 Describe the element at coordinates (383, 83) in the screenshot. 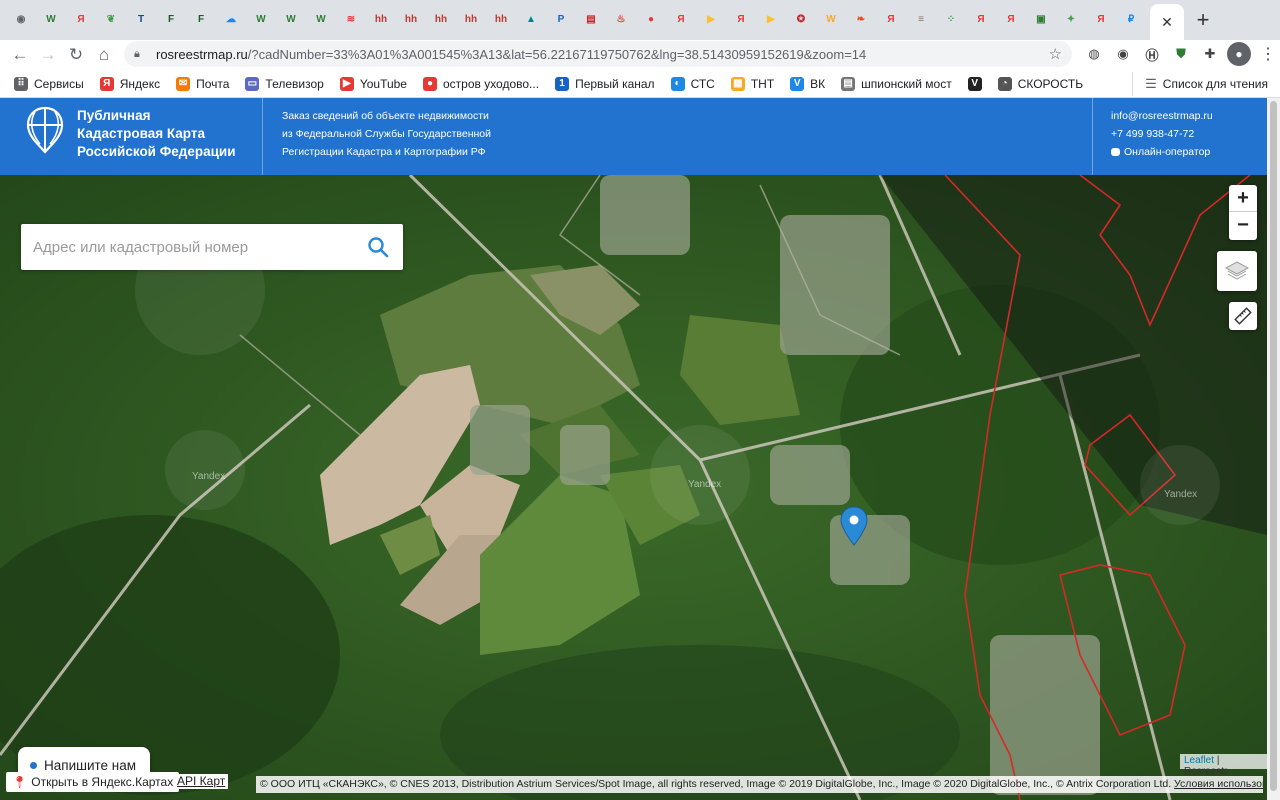

I see `bookmark-label: YouTube` at that location.